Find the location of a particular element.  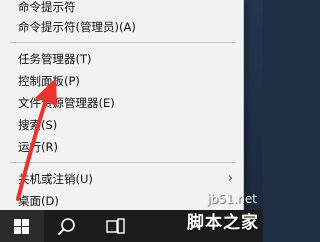

task-view-icon is located at coordinates (115, 226).